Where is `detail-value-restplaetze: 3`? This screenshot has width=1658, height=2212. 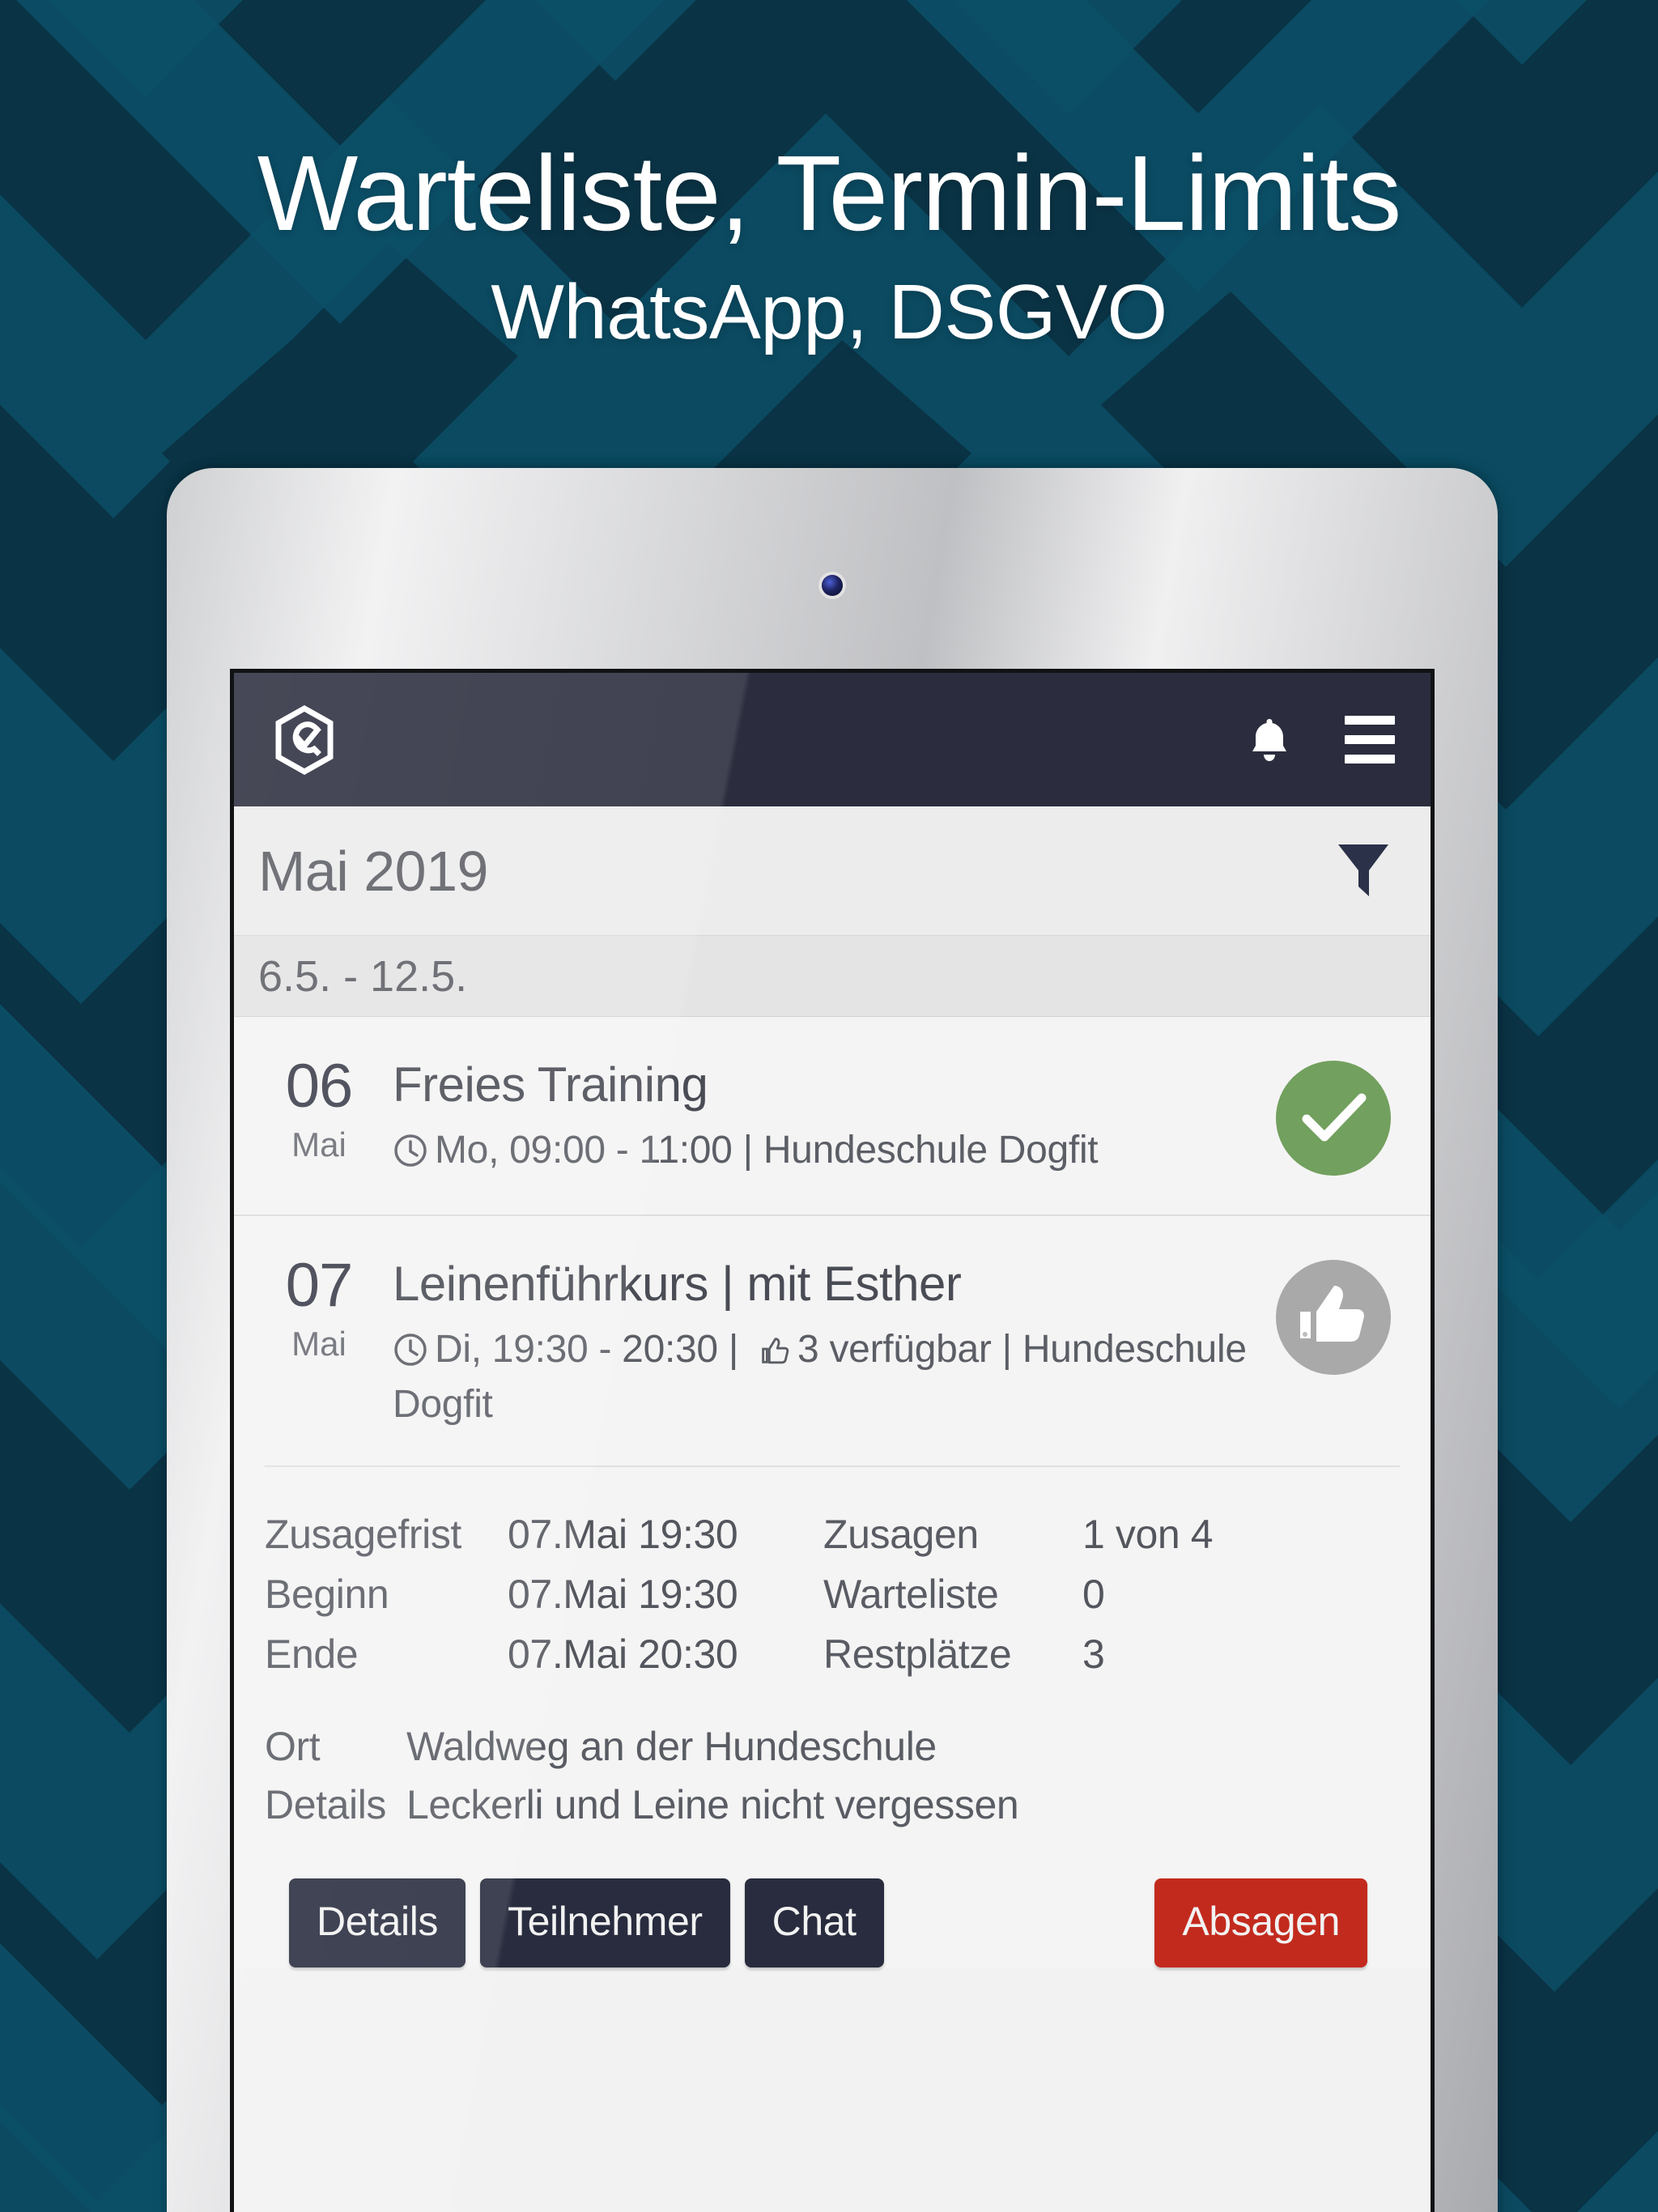
detail-value-restplaetze: 3 is located at coordinates (1093, 1654).